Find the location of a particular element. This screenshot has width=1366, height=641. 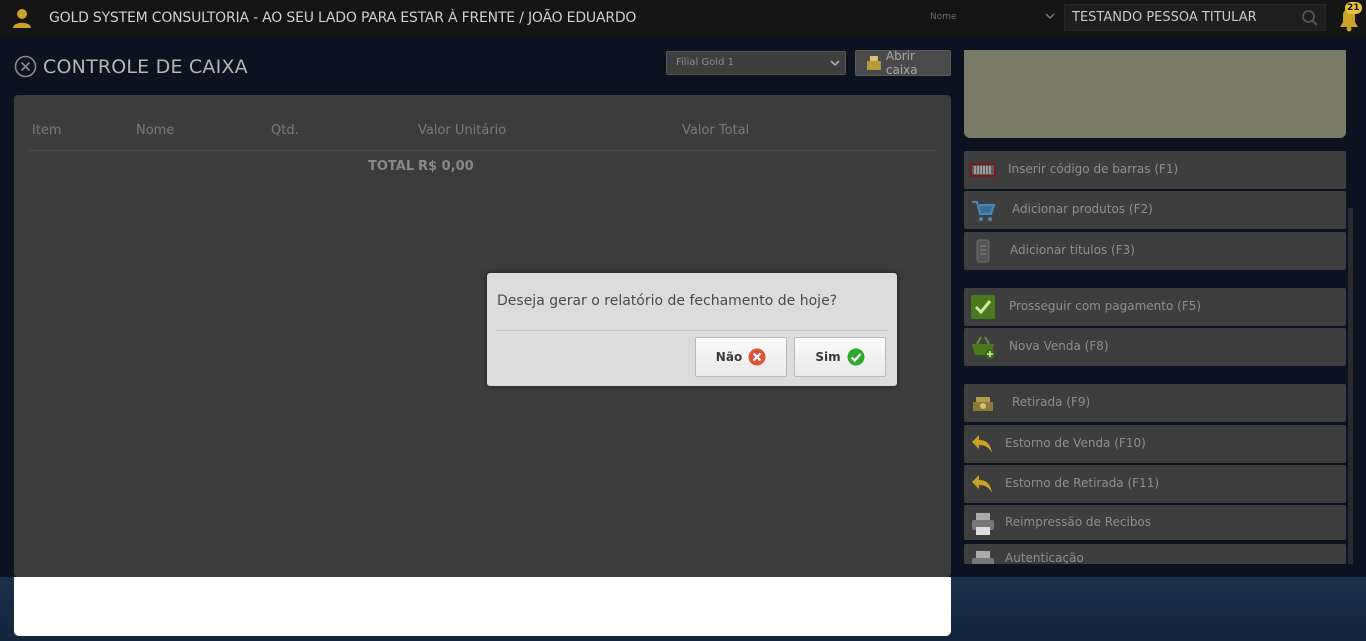

dialog-divider is located at coordinates (692, 330).